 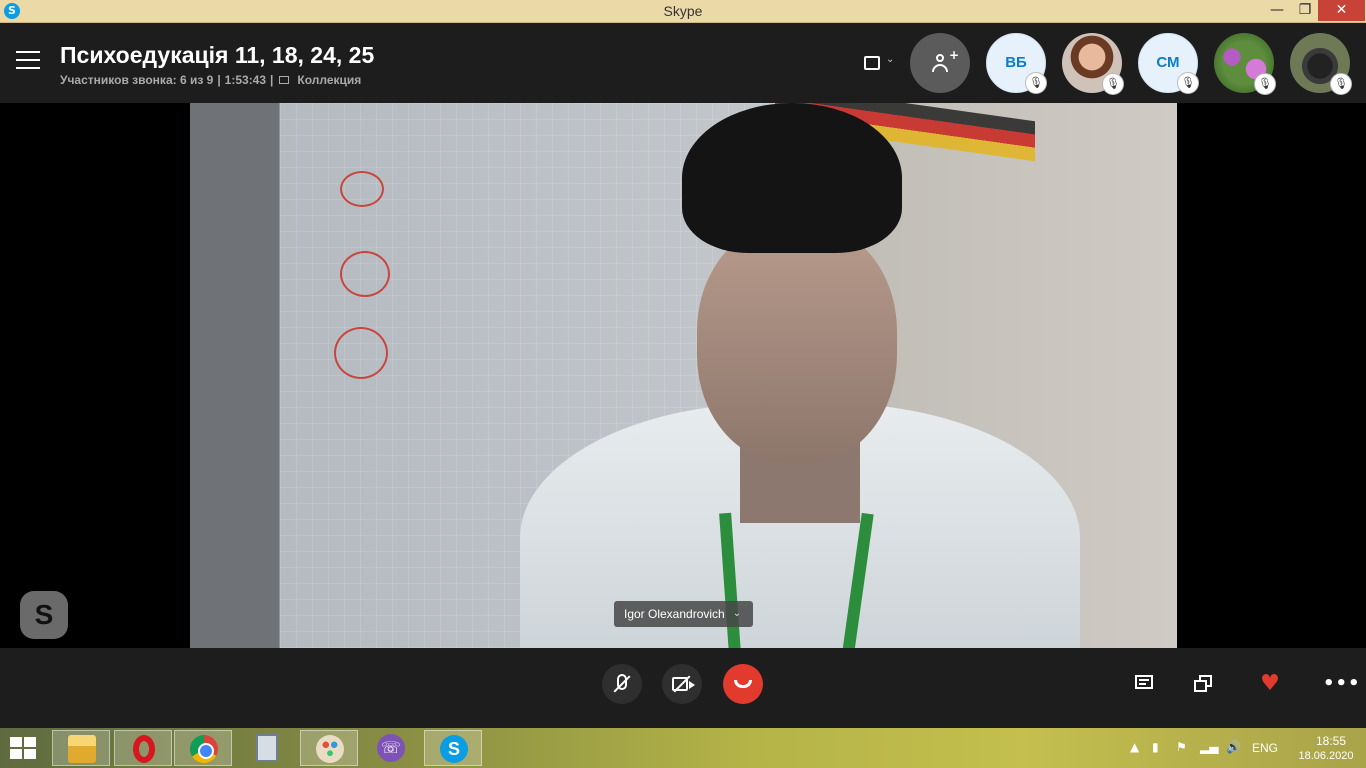 I want to click on hang-up-icon, so click(x=743, y=684).